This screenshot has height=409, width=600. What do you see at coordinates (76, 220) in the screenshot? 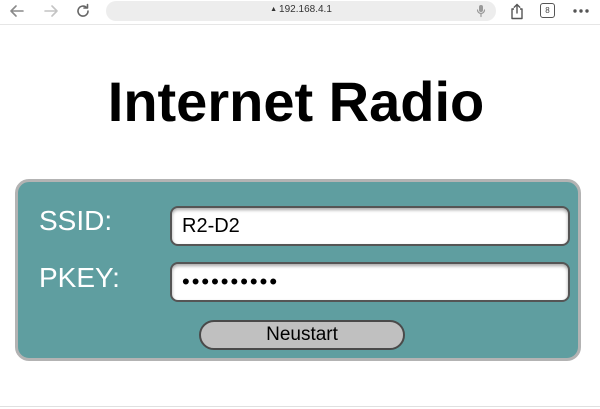
I see `ssid-label: SSID:` at bounding box center [76, 220].